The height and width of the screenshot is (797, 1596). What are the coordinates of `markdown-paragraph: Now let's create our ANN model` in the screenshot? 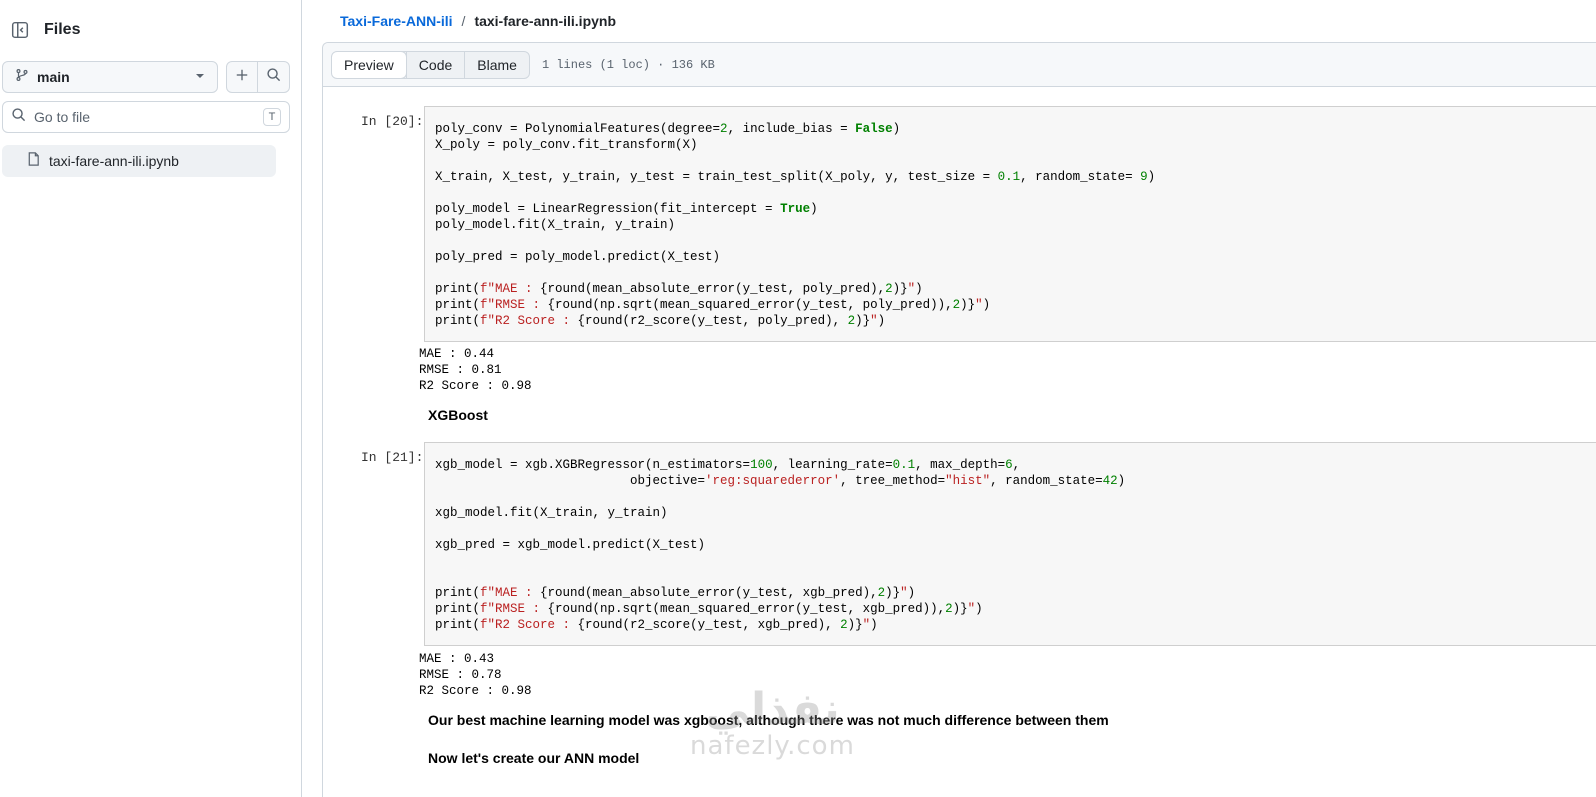 It's located at (534, 758).